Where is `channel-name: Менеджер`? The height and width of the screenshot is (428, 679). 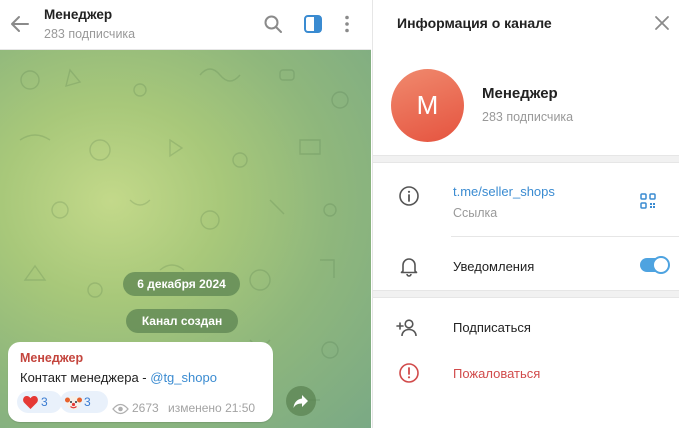
channel-name: Менеджер is located at coordinates (520, 93).